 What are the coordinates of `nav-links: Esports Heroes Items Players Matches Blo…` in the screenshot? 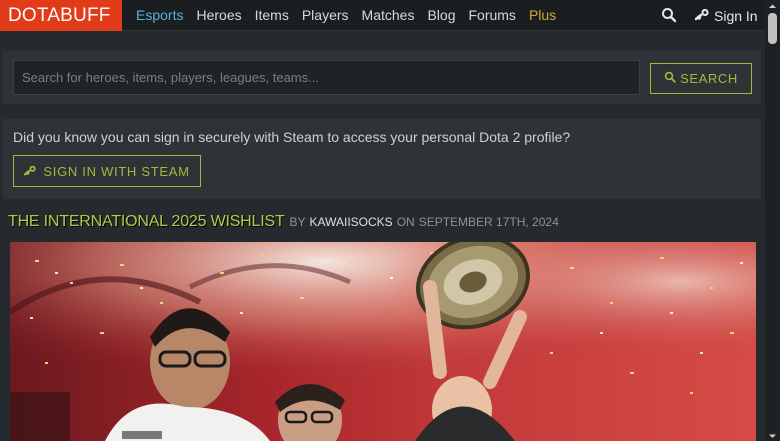 It's located at (352, 15).